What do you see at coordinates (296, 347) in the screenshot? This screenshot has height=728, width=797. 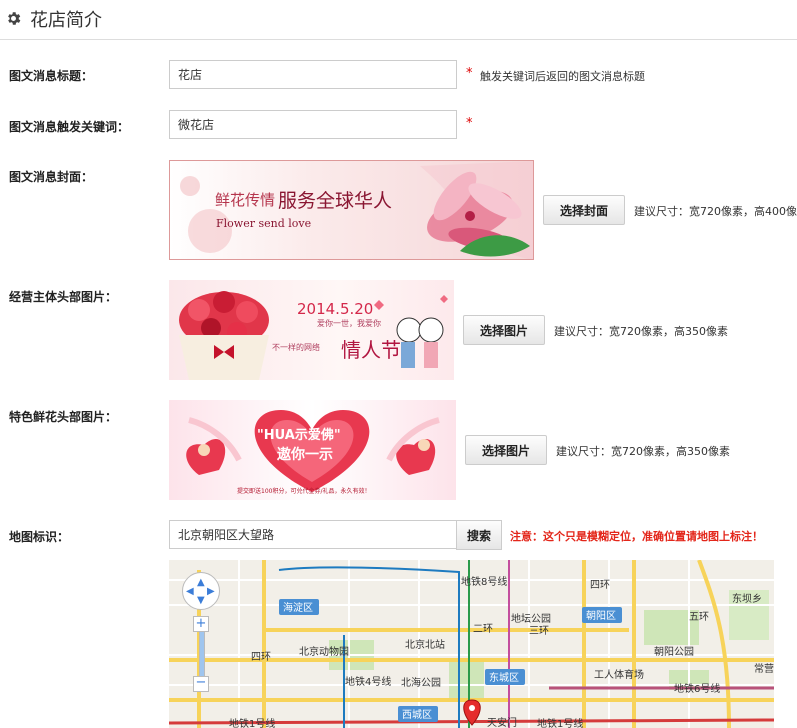 I see `header-small: 不一样的网络` at bounding box center [296, 347].